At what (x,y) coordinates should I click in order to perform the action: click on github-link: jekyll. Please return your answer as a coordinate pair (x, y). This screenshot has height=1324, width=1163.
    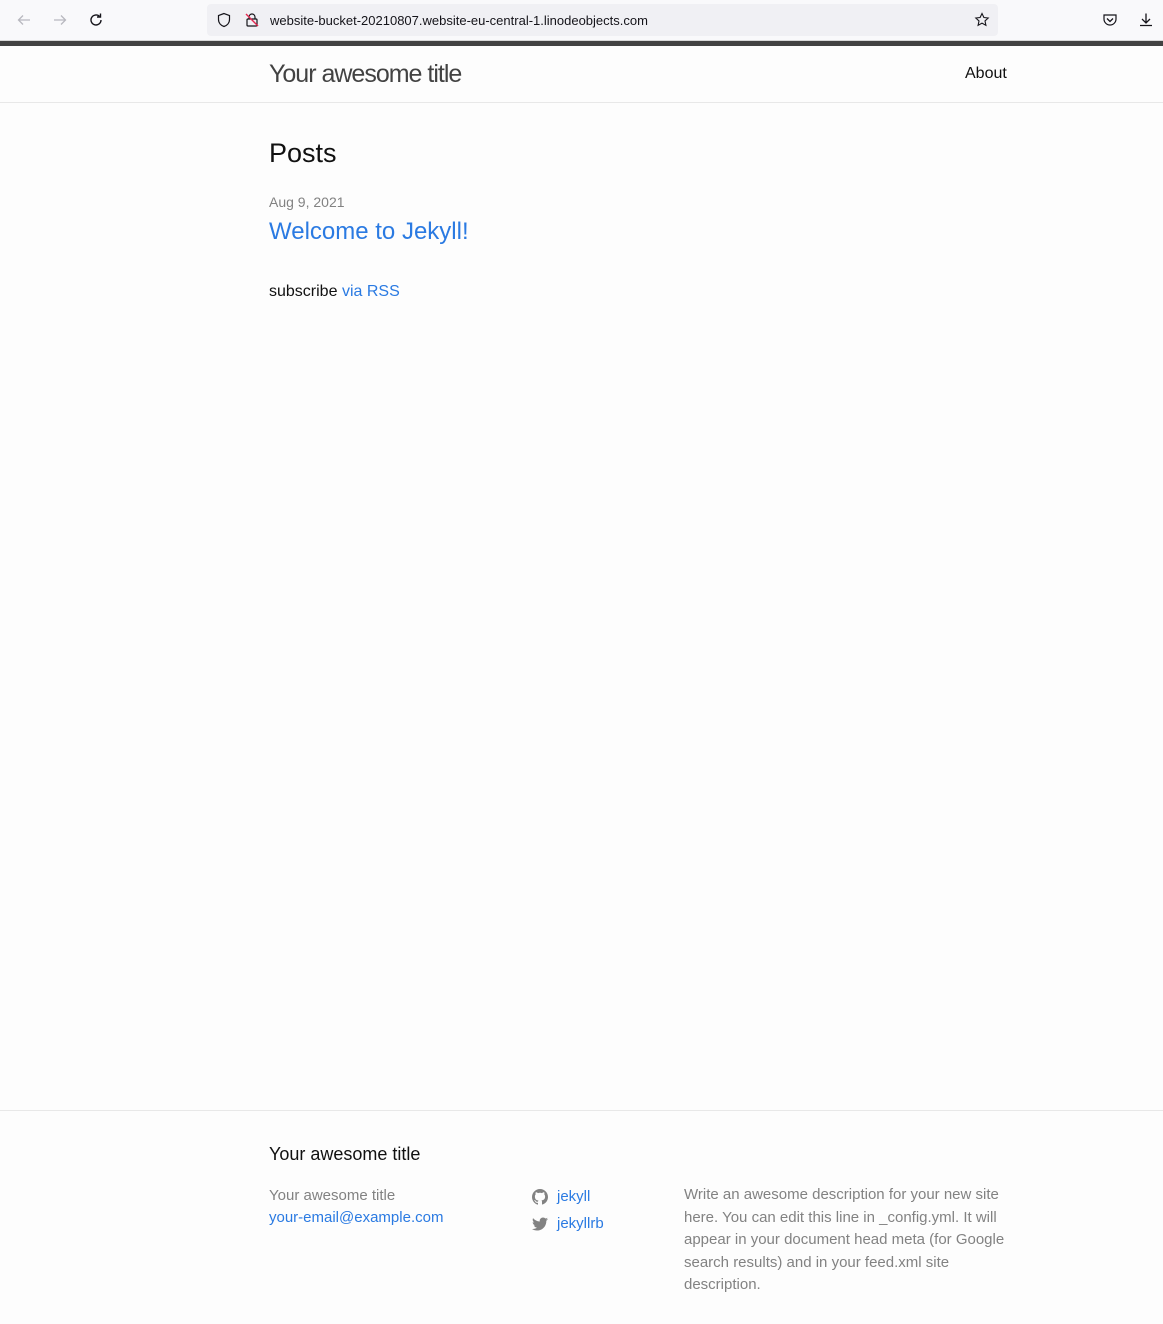
    Looking at the image, I should click on (573, 1196).